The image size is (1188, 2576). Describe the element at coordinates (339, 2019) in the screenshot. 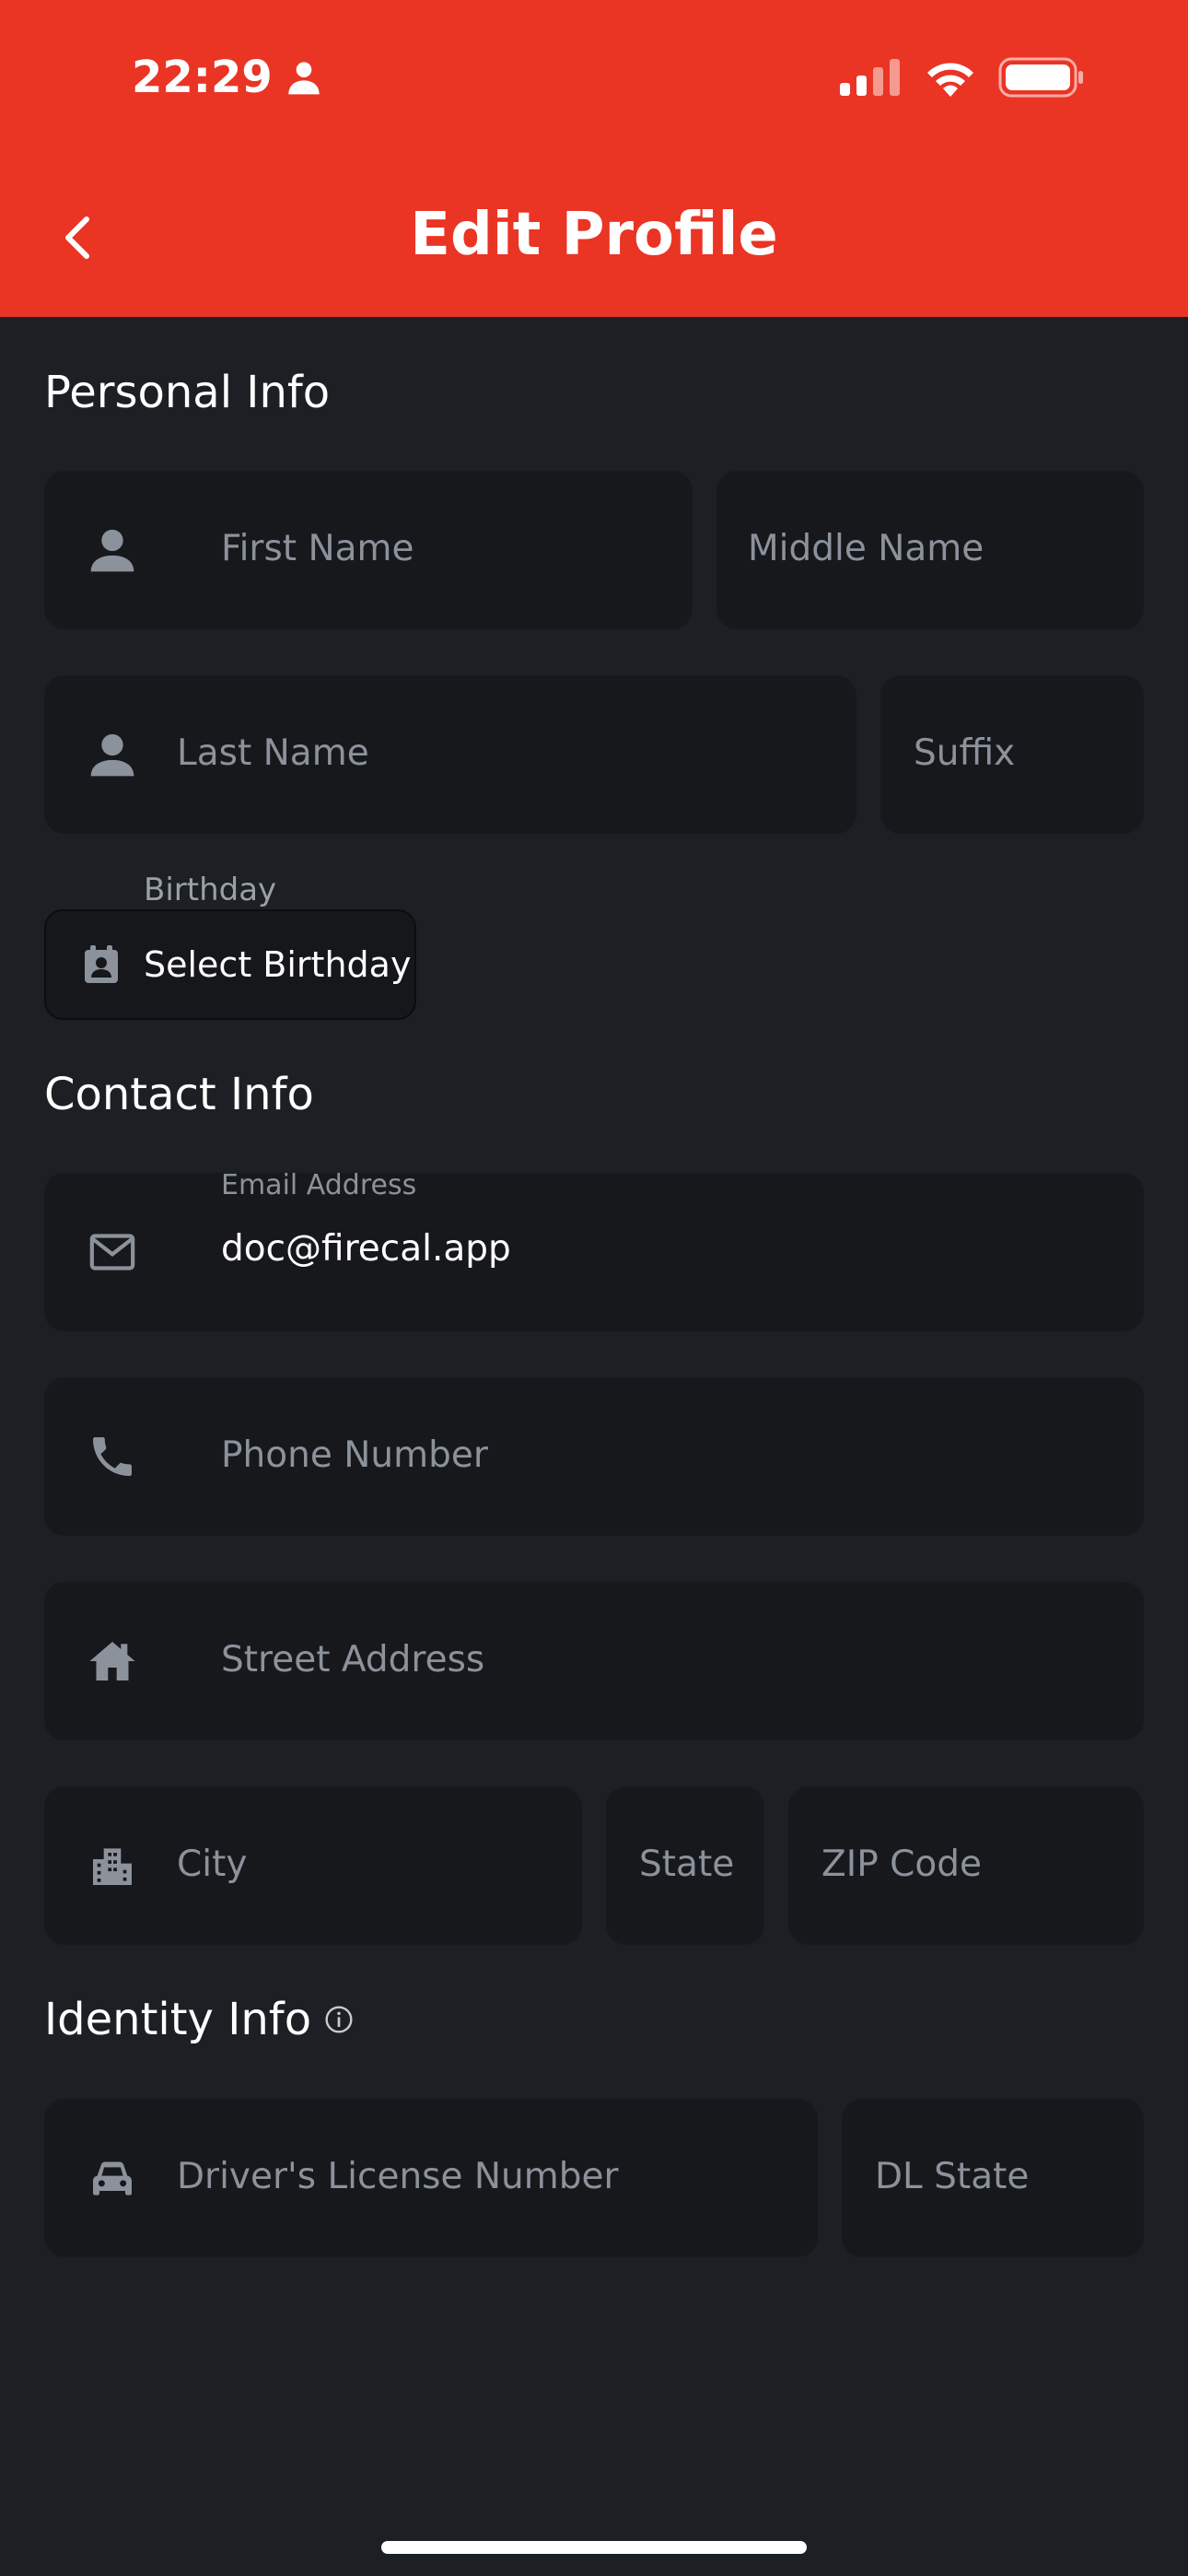

I see `info-icon` at that location.